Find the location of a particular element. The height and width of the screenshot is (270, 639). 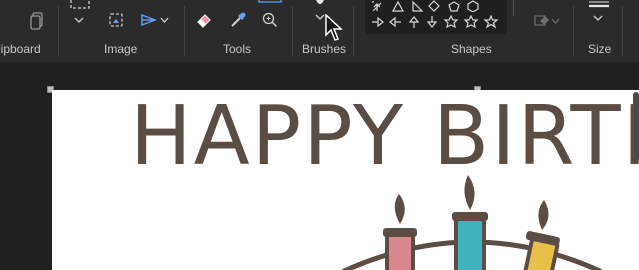

flip-chevron-down-icon is located at coordinates (164, 20).